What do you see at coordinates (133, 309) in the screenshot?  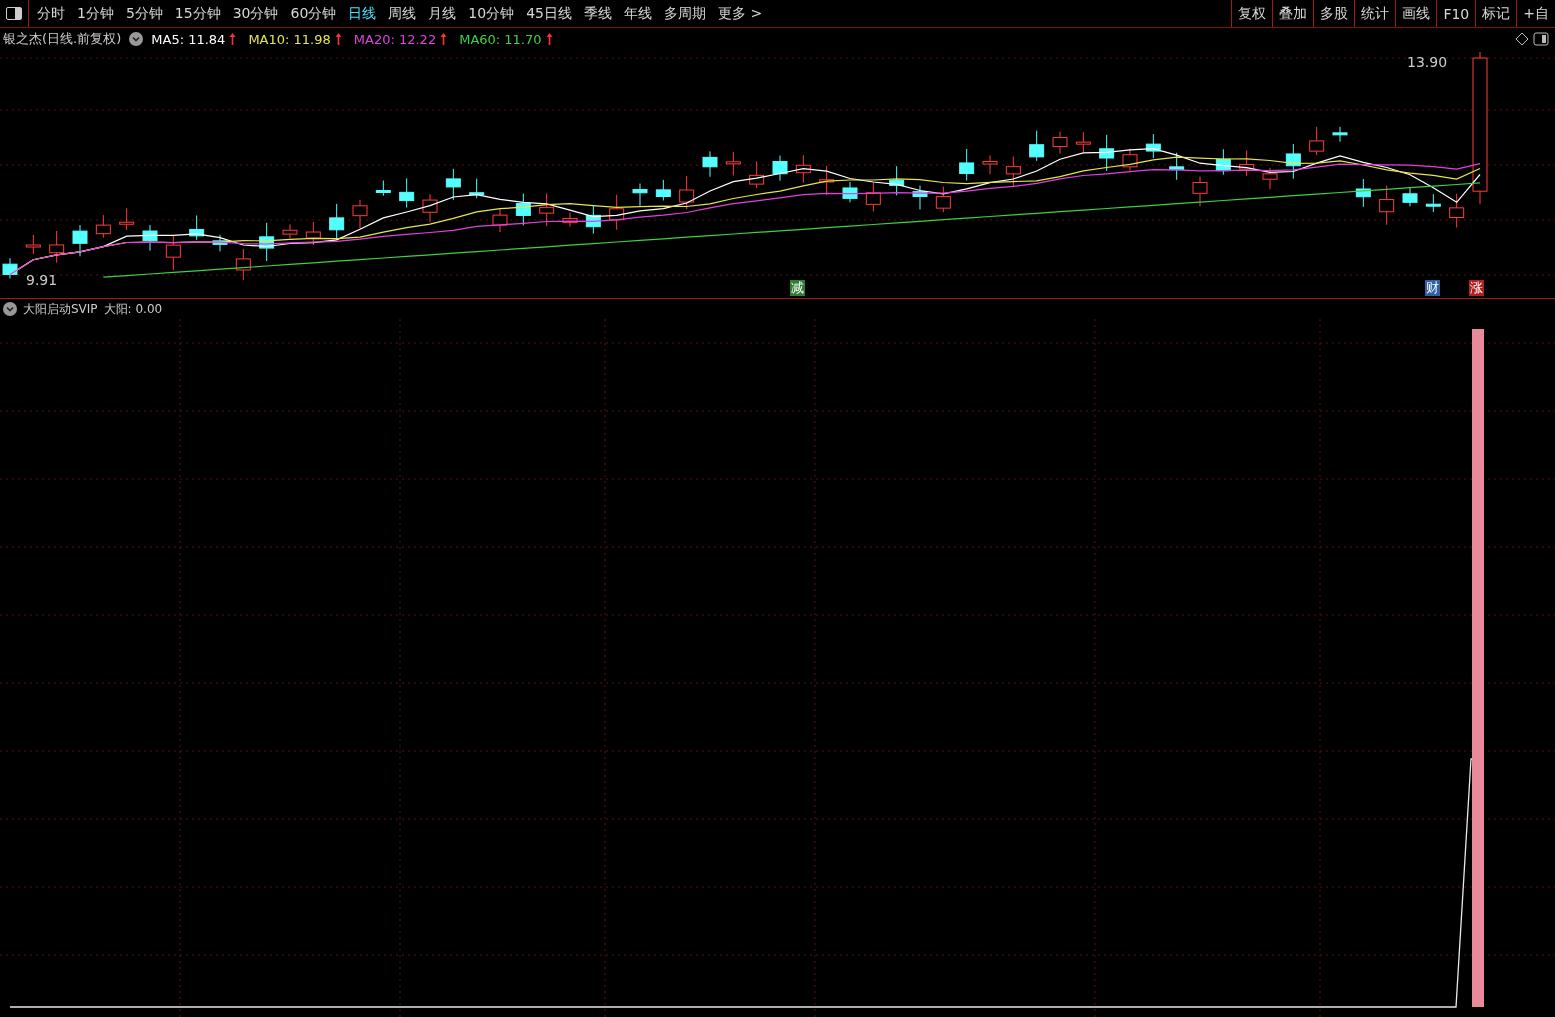 I see `indicator-value: 大阳: 0.00` at bounding box center [133, 309].